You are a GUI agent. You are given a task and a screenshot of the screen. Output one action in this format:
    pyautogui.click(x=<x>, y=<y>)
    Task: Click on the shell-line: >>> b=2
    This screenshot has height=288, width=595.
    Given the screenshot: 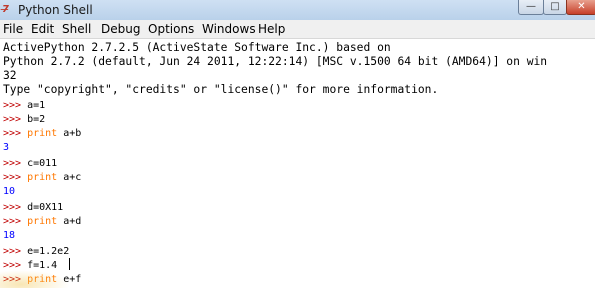 What is the action you would take?
    pyautogui.click(x=24, y=120)
    